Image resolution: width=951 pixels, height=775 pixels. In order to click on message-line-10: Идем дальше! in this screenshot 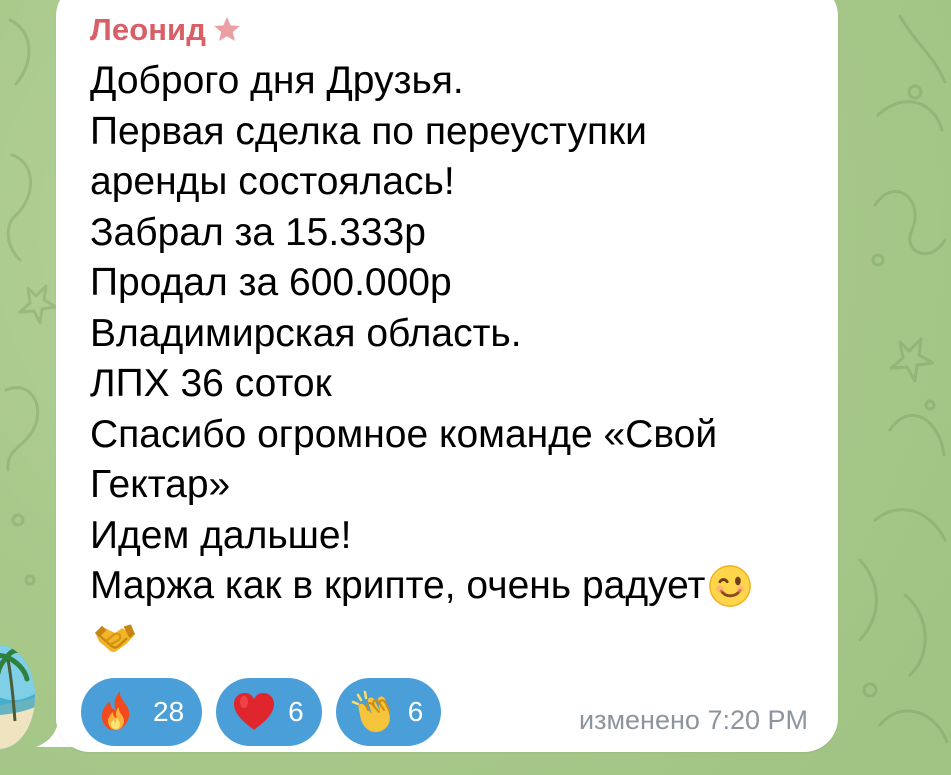, I will do `click(221, 535)`.